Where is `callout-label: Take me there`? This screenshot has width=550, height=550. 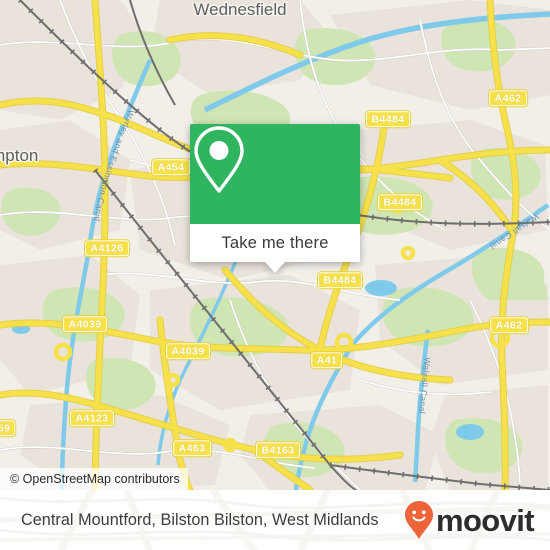
callout-label: Take me there is located at coordinates (275, 242).